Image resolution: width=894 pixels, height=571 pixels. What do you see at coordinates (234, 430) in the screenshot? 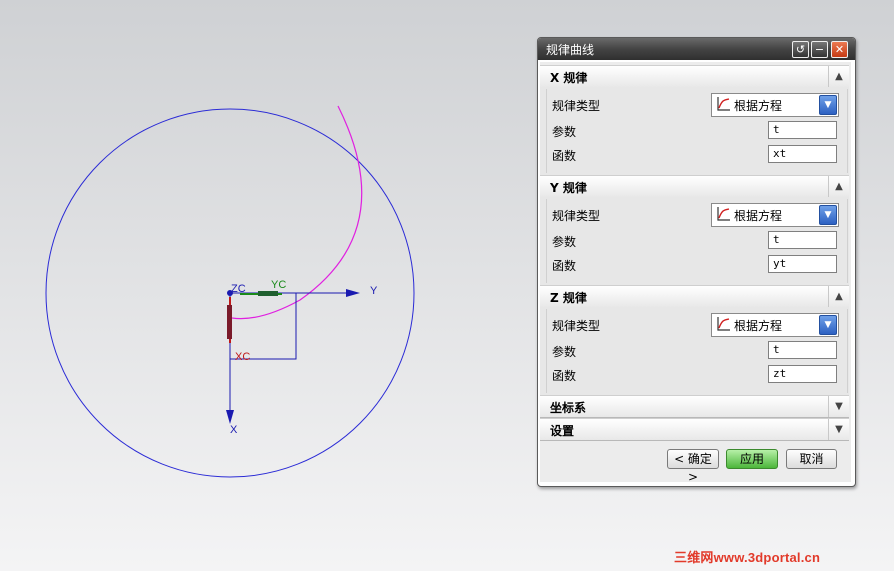
I see `x-label: X` at bounding box center [234, 430].